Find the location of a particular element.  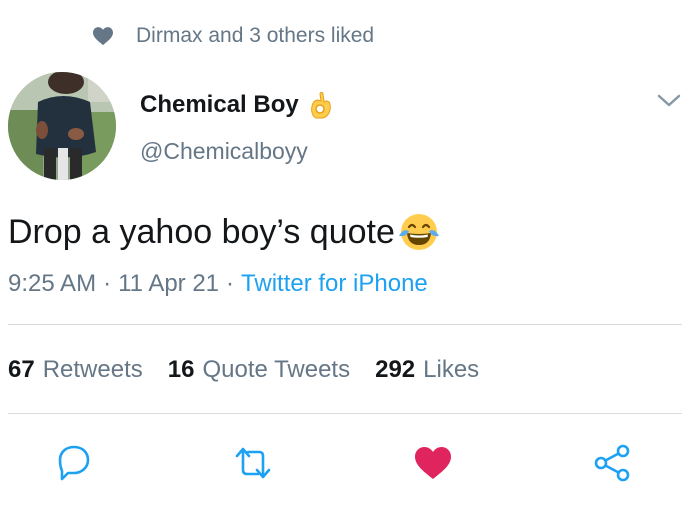

ok-hand-emoji is located at coordinates (320, 105).